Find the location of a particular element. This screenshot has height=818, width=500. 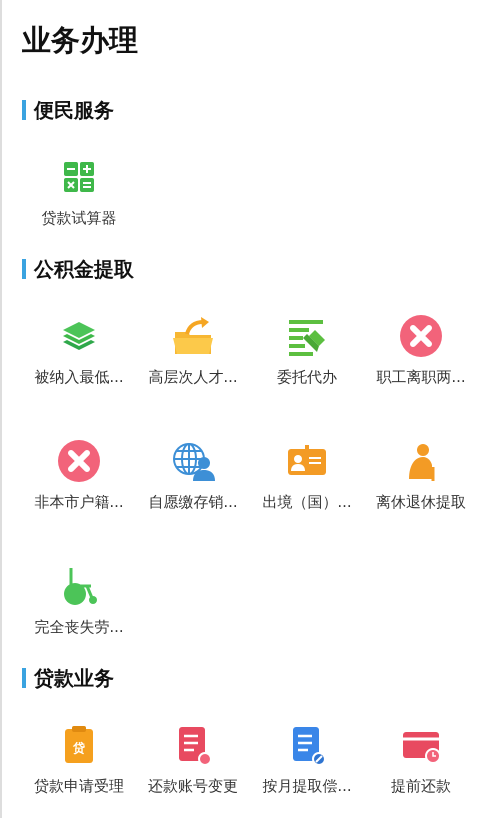

service-label: 离休退休提取 is located at coordinates (421, 502).